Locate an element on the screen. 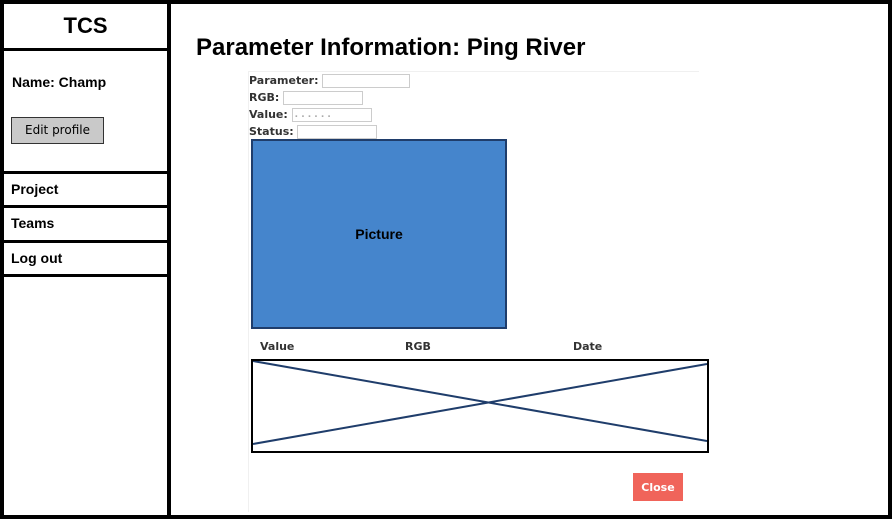 This screenshot has height=519, width=892. status-label: Status: is located at coordinates (271, 131).